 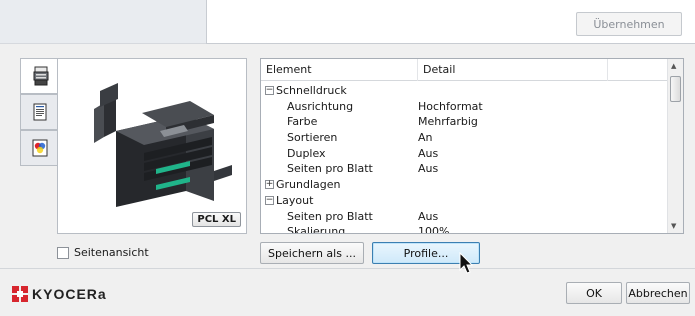 What do you see at coordinates (464, 138) in the screenshot?
I see `table-row: Sortieren An` at bounding box center [464, 138].